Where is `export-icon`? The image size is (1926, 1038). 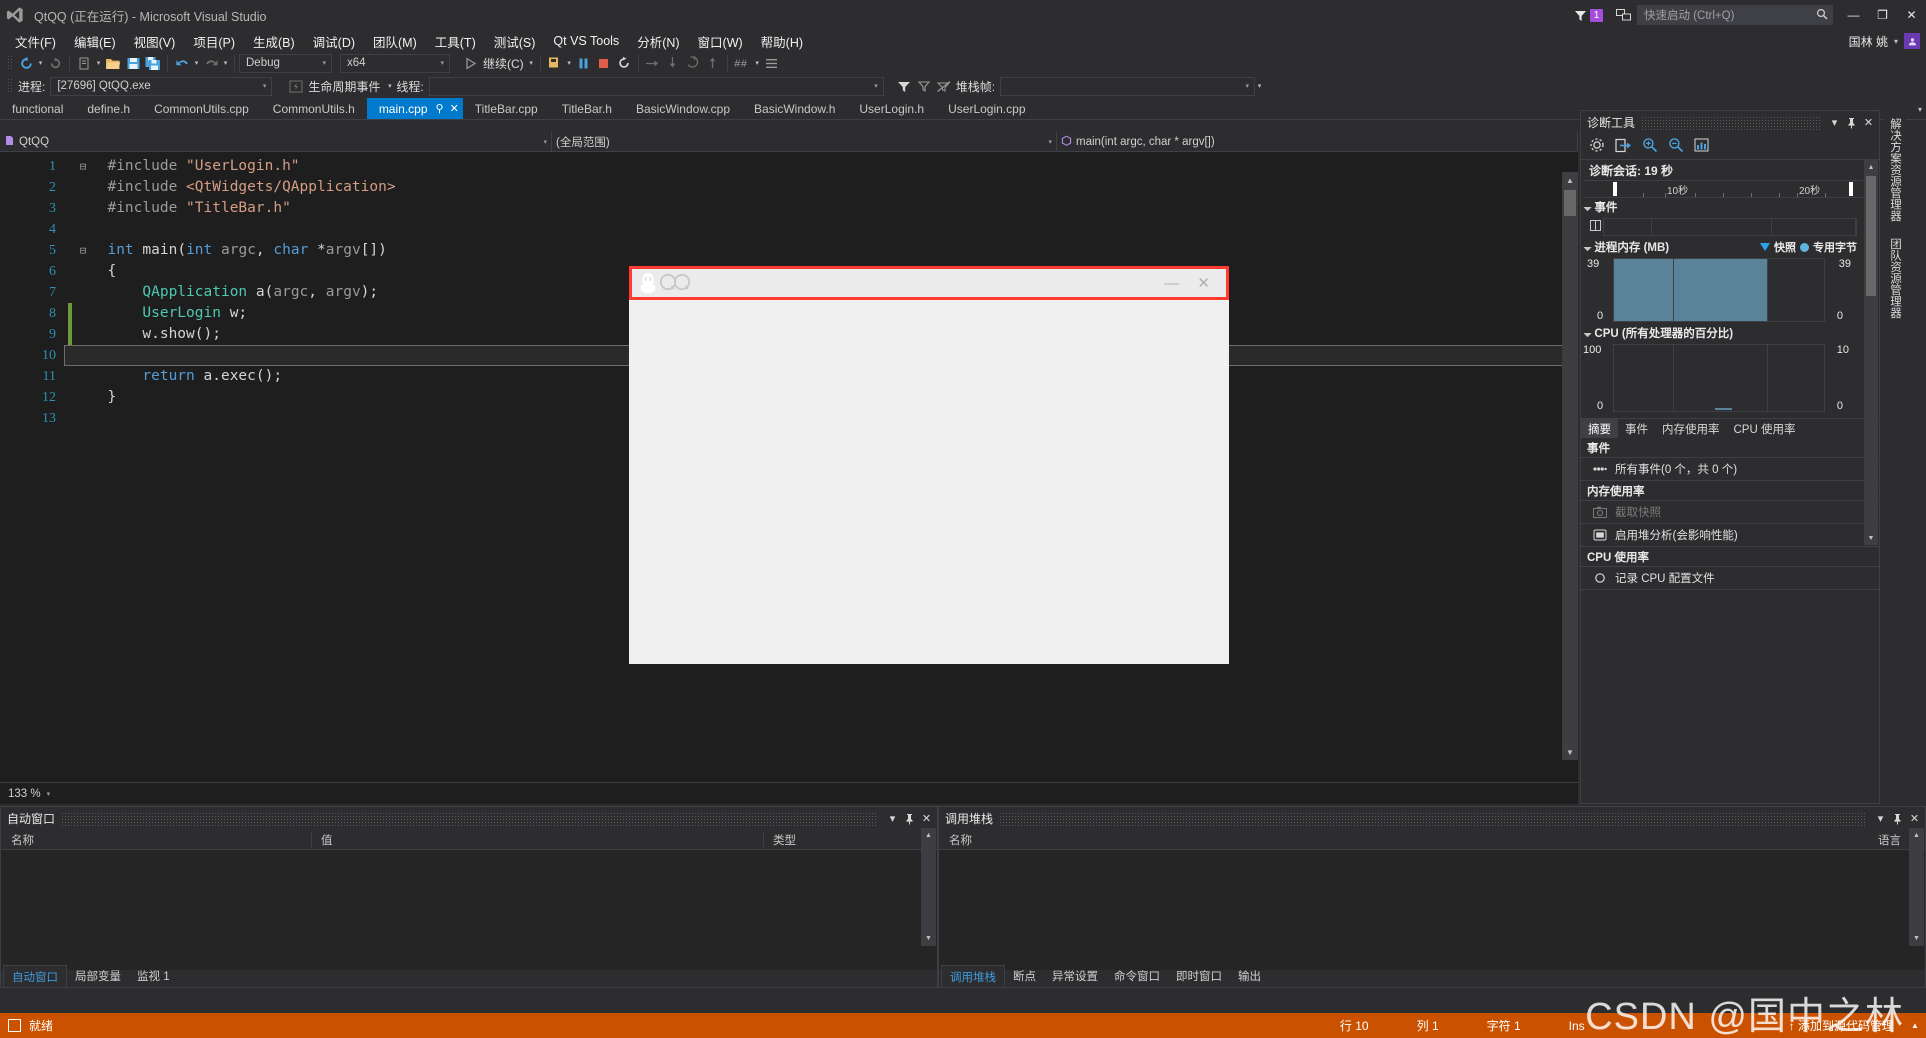
export-icon is located at coordinates (1623, 147).